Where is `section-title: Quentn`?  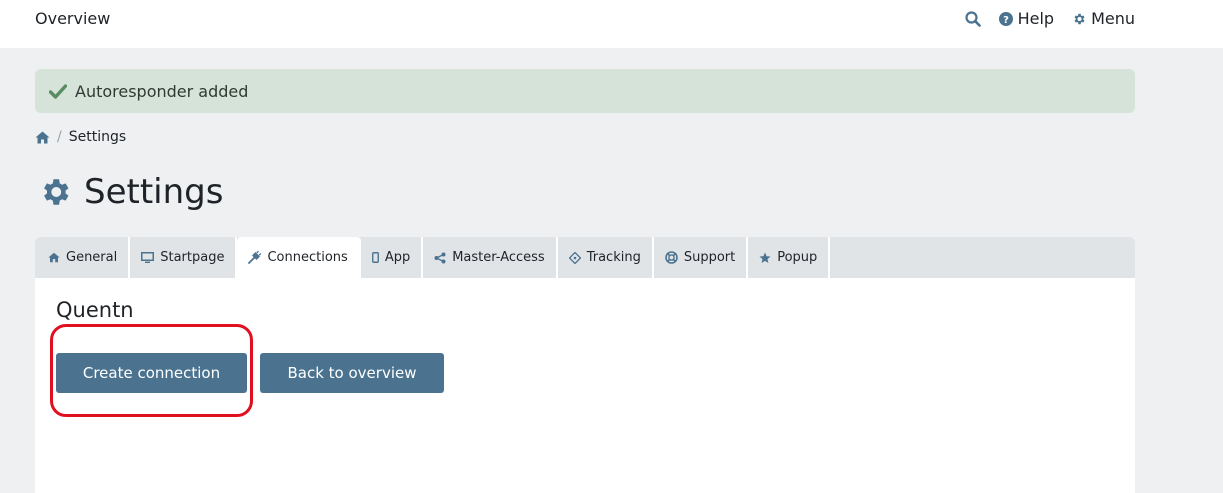 section-title: Quentn is located at coordinates (95, 310).